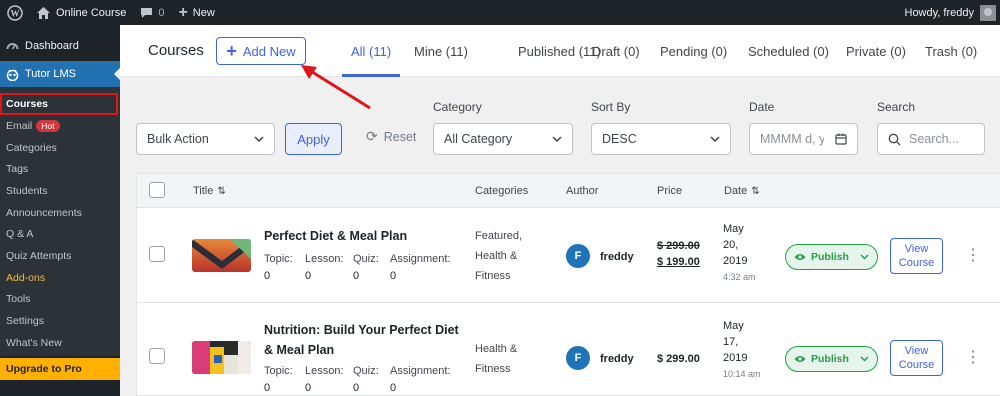  Describe the element at coordinates (60, 256) in the screenshot. I see `sidebar-item-quiz-attempts: Quiz Attempts` at that location.